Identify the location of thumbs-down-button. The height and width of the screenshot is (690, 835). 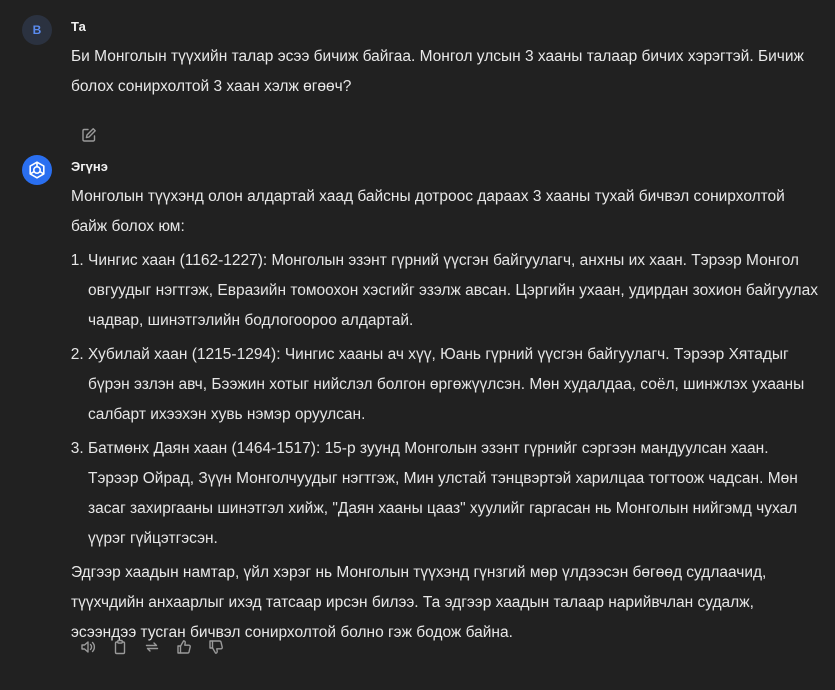
(216, 647).